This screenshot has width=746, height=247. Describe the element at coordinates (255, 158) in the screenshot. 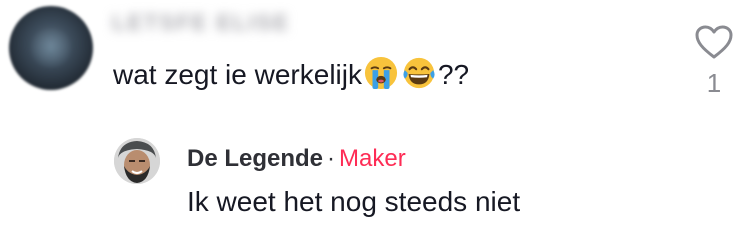

I see `reply-author-name: De Legende` at that location.